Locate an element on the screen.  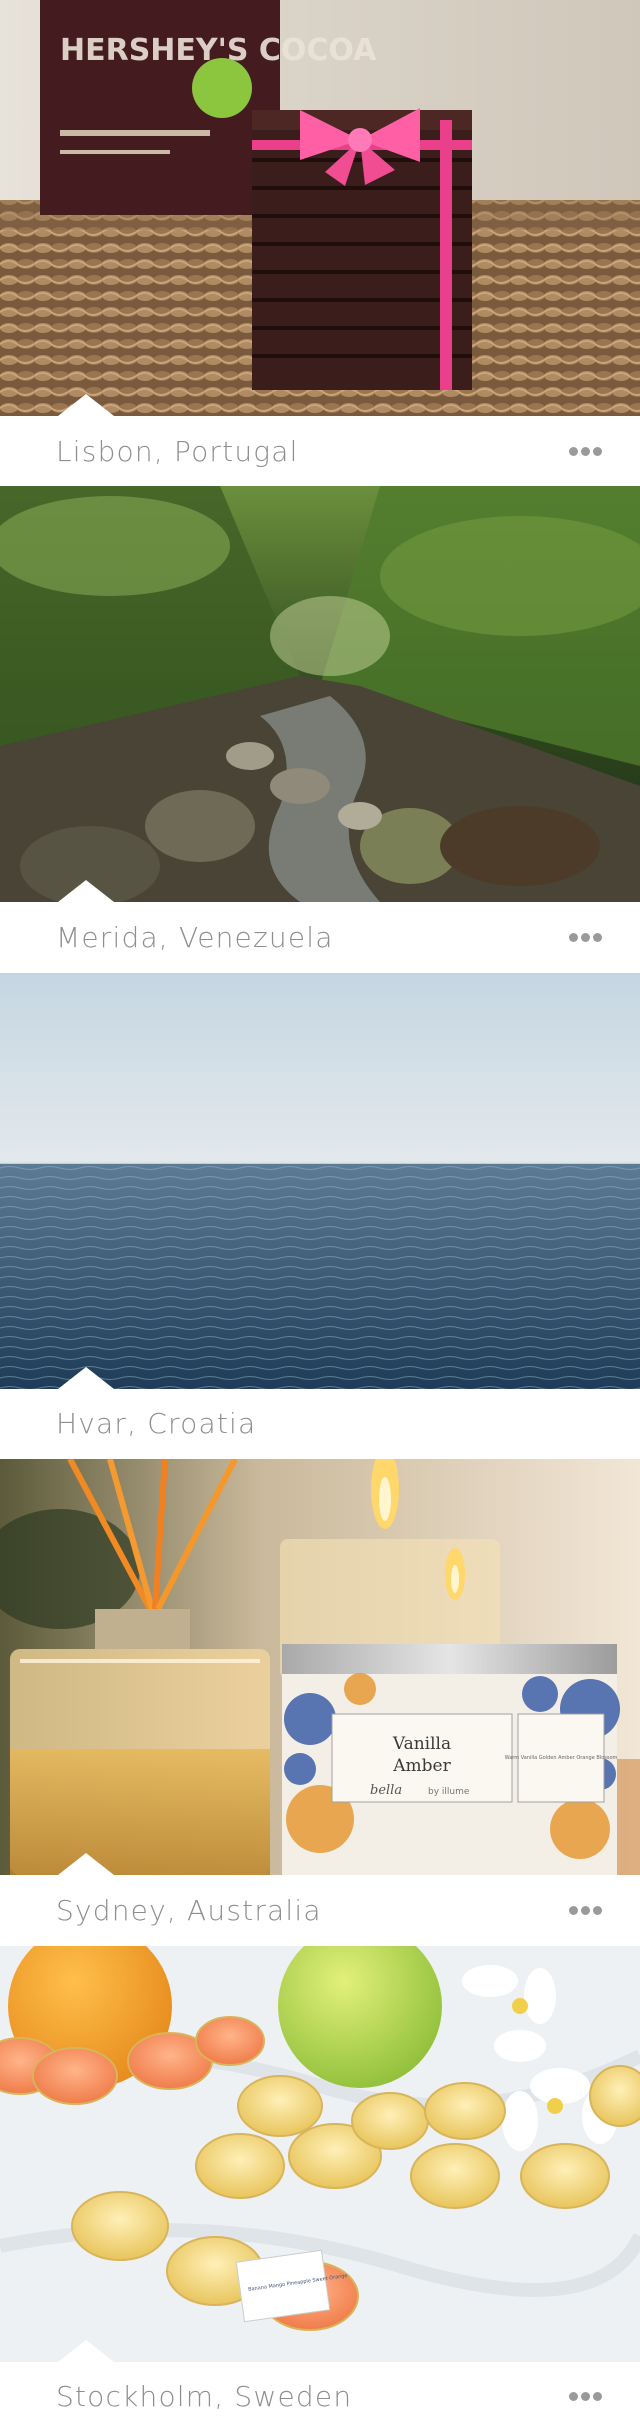
card-caption: Merida, Venezuela is located at coordinates (320, 926).